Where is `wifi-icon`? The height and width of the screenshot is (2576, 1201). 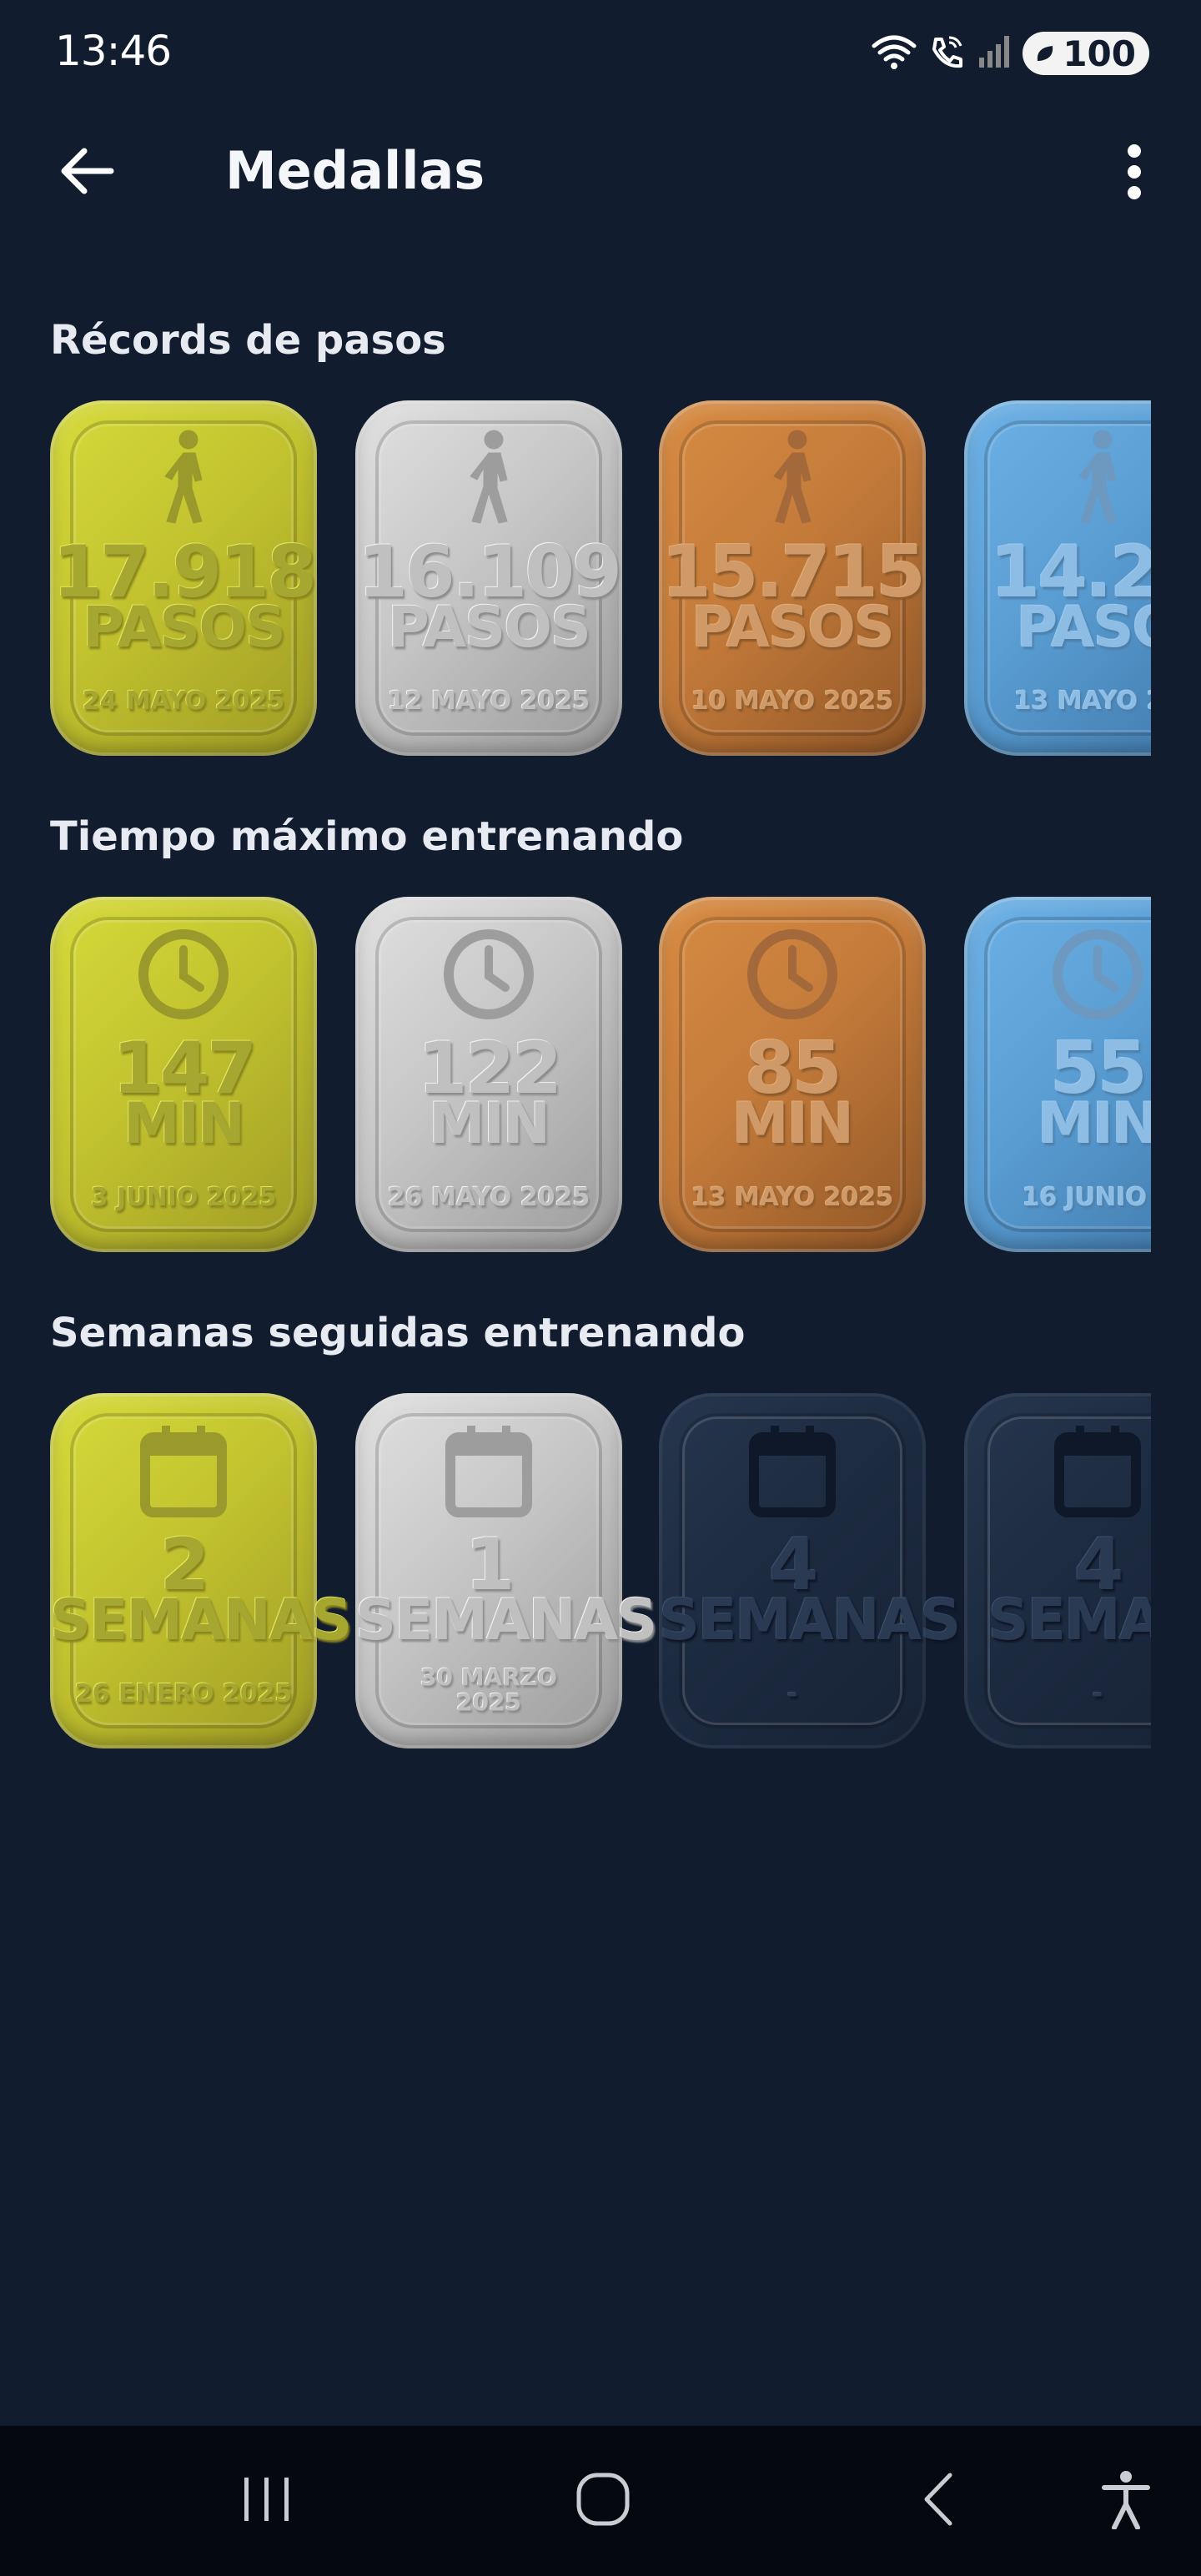
wifi-icon is located at coordinates (894, 53).